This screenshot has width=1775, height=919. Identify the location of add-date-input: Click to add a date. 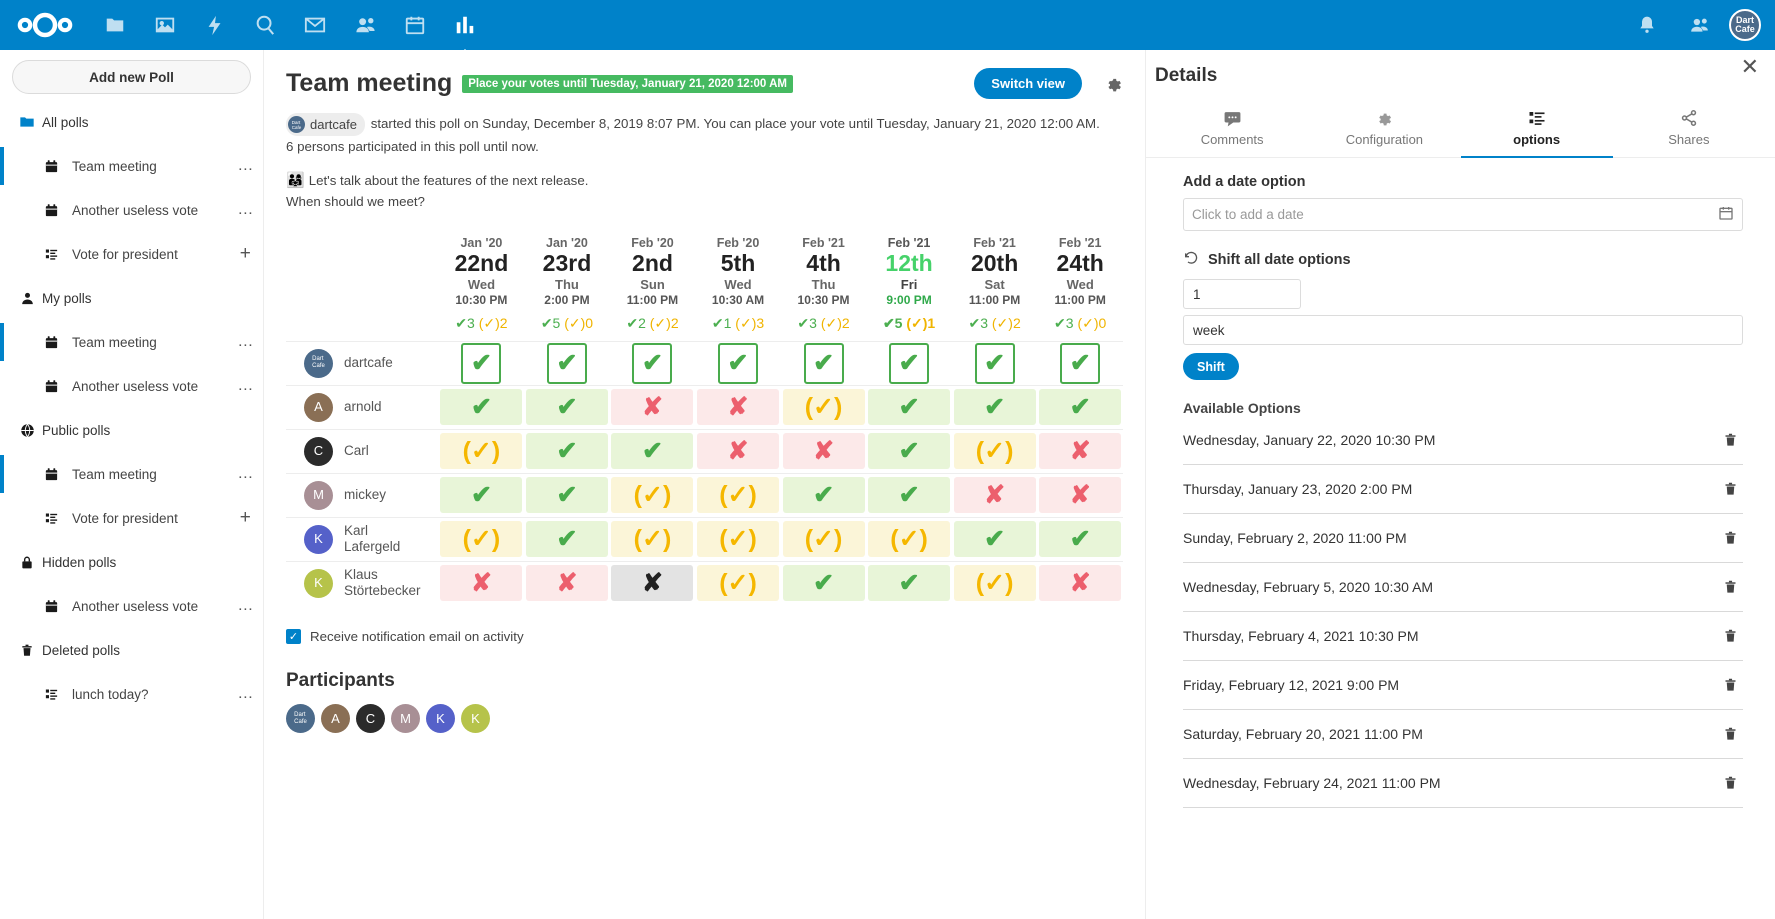
(1463, 214).